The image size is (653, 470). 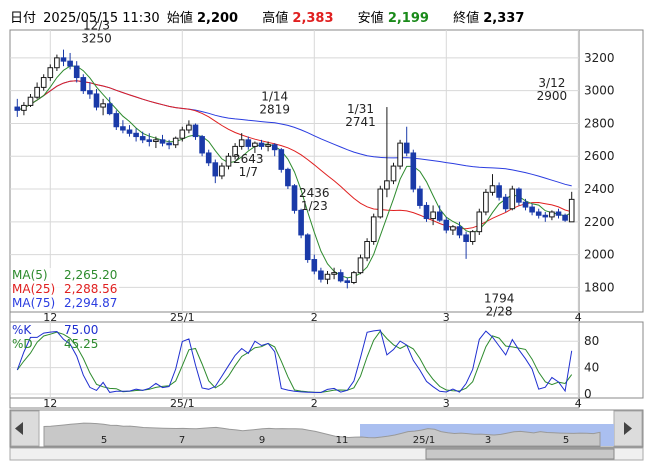 What do you see at coordinates (248, 159) in the screenshot?
I see `annotation-price: 2643` at bounding box center [248, 159].